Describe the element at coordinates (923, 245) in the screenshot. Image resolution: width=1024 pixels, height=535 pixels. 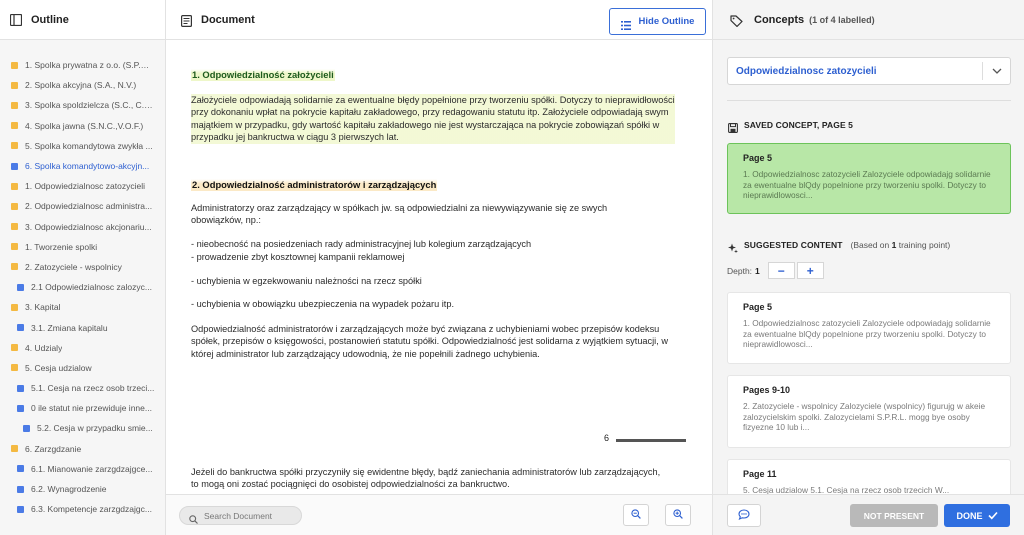
I see `training-note-suffix: training point)` at that location.